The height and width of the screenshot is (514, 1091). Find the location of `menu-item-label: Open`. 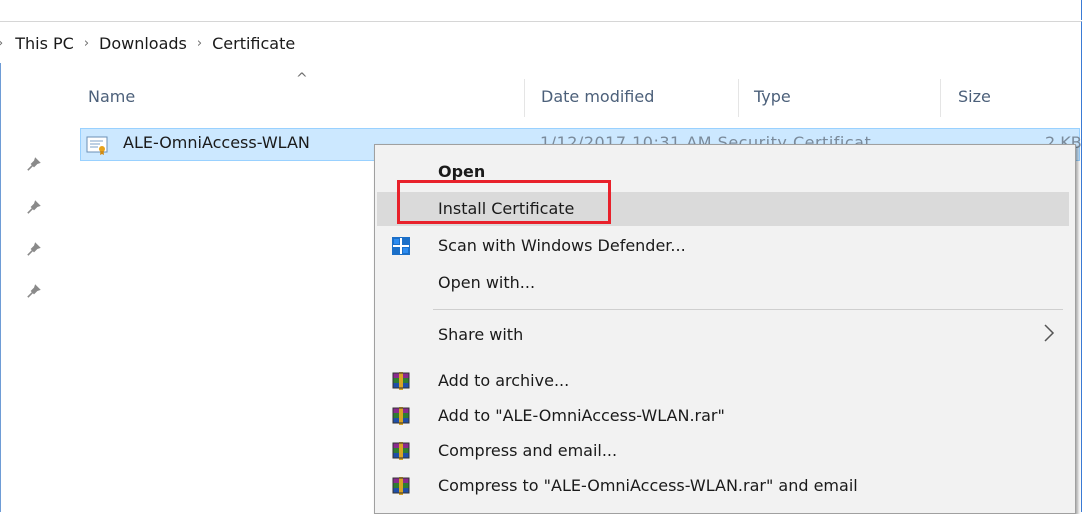

menu-item-label: Open is located at coordinates (462, 171).